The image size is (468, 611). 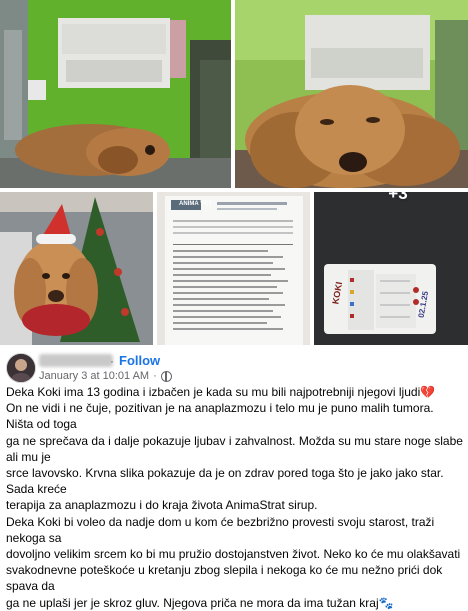 I want to click on post-meta: January 3 at 10:01 AM ·, so click(x=105, y=376).